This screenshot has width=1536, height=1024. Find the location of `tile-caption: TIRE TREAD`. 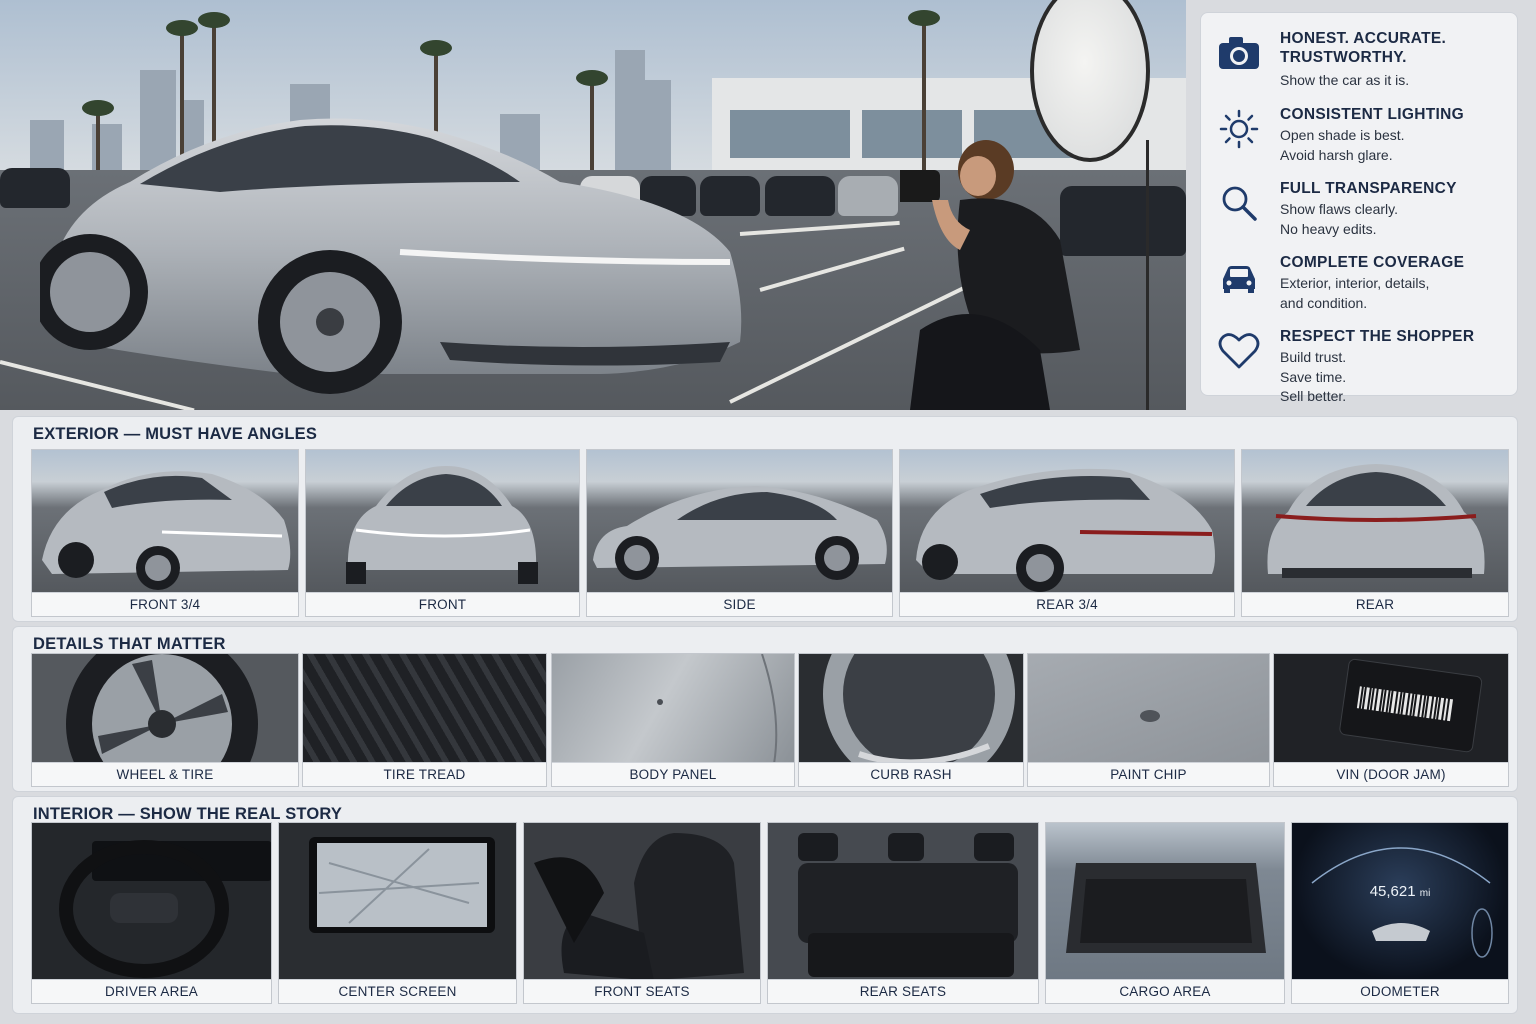

tile-caption: TIRE TREAD is located at coordinates (424, 774).